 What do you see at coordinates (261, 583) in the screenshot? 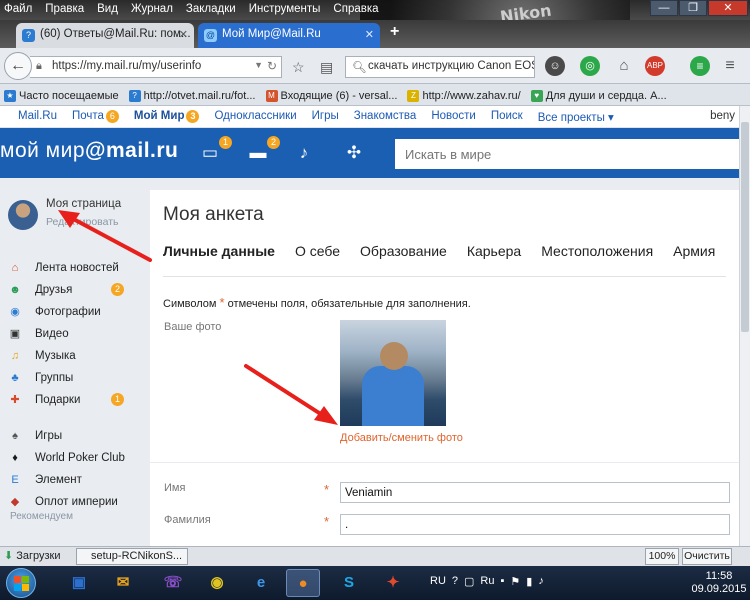
I see `ie-icon: e` at bounding box center [261, 583].